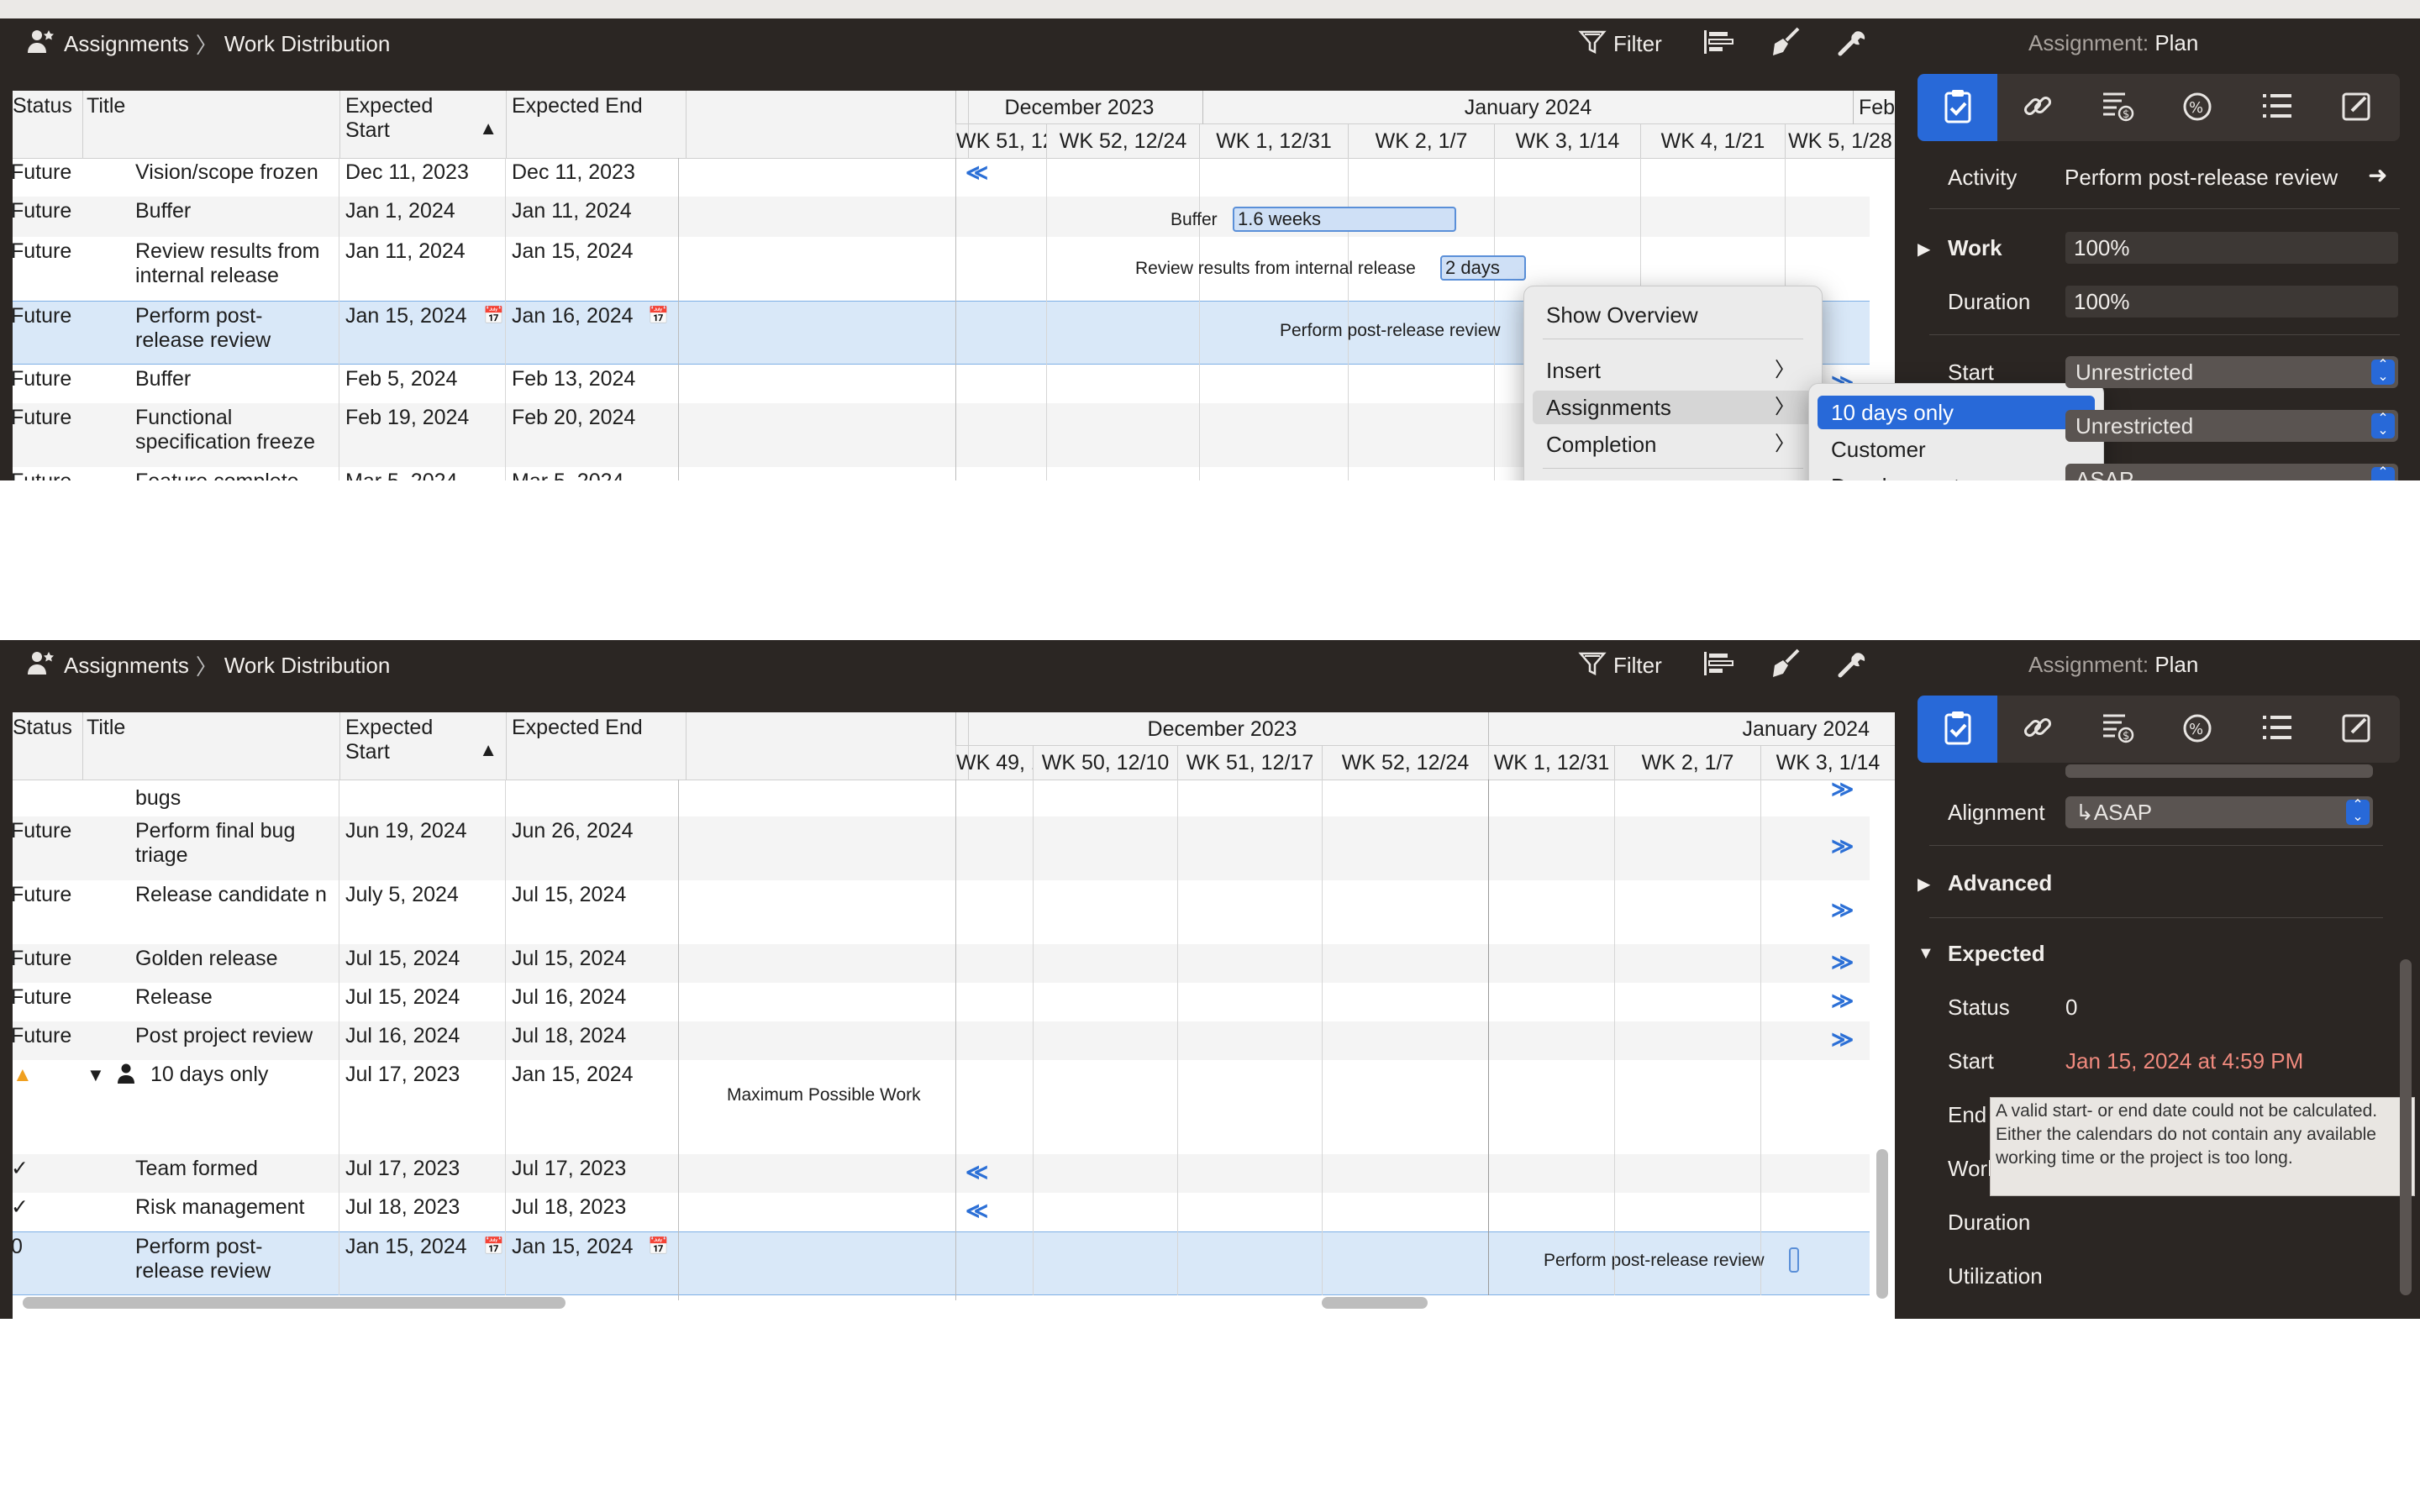  What do you see at coordinates (1794, 1260) in the screenshot?
I see `gantt-bar` at bounding box center [1794, 1260].